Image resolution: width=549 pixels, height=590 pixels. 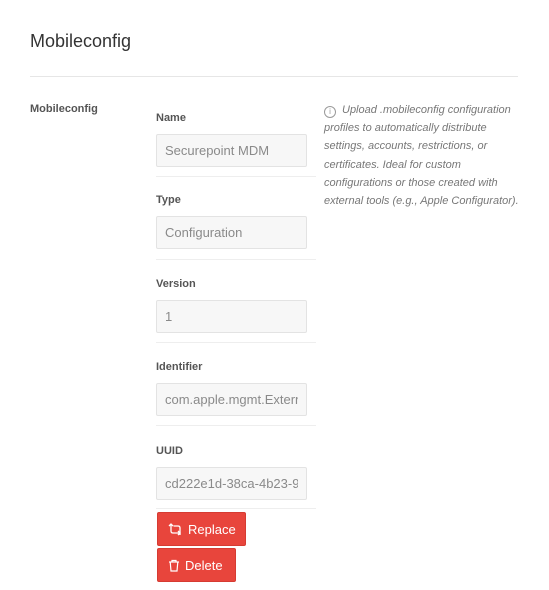 I want to click on type-field-group: Type, so click(x=236, y=221).